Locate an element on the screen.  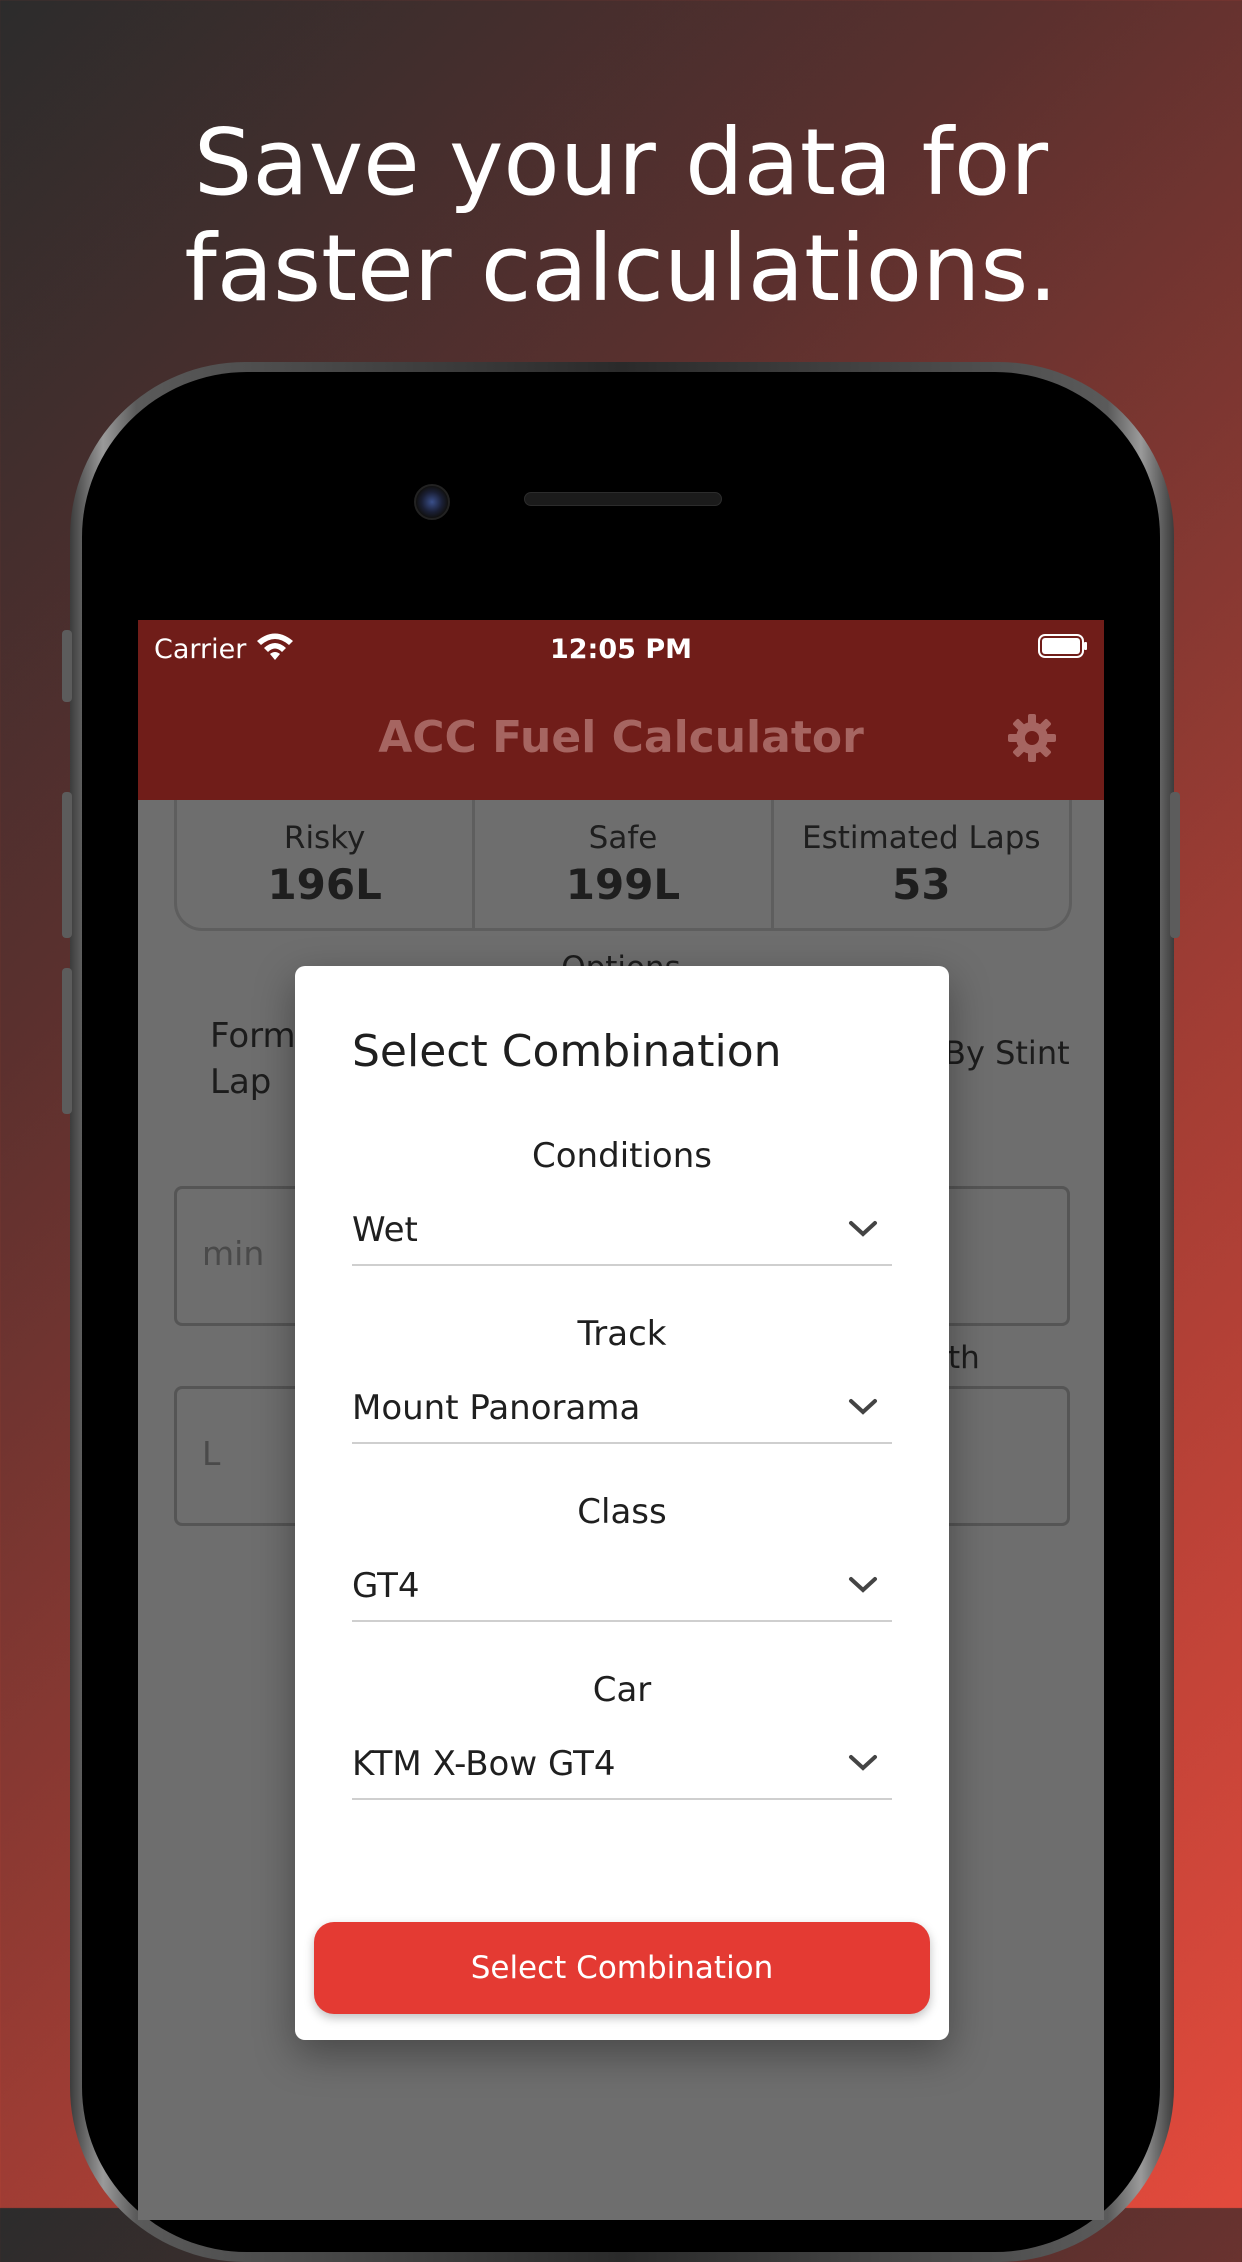
result-estimated-laps: Estimated Laps 53 is located at coordinates (921, 864).